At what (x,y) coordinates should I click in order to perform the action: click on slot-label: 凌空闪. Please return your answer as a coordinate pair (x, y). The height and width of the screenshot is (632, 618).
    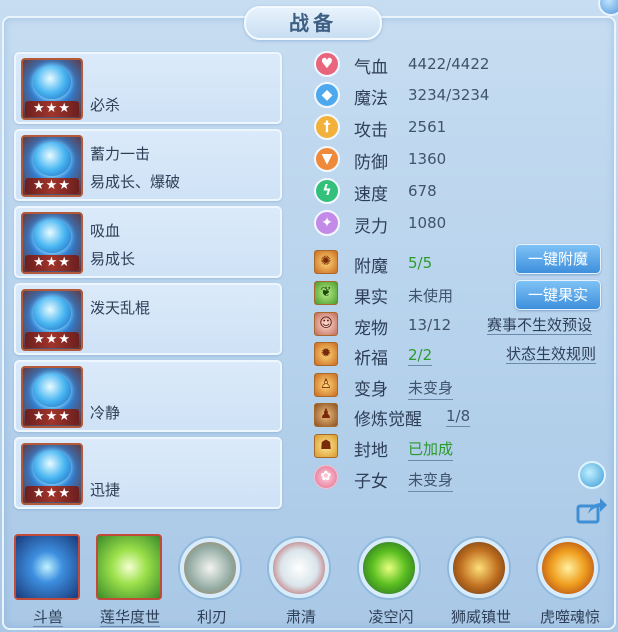
    Looking at the image, I should click on (391, 617).